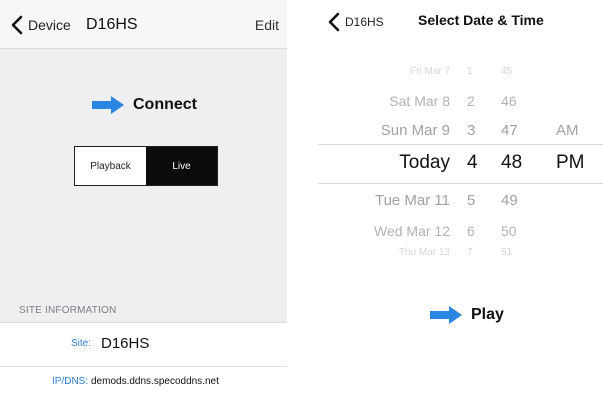 The height and width of the screenshot is (394, 603). I want to click on picker-date: Fri Mar 7, so click(430, 71).